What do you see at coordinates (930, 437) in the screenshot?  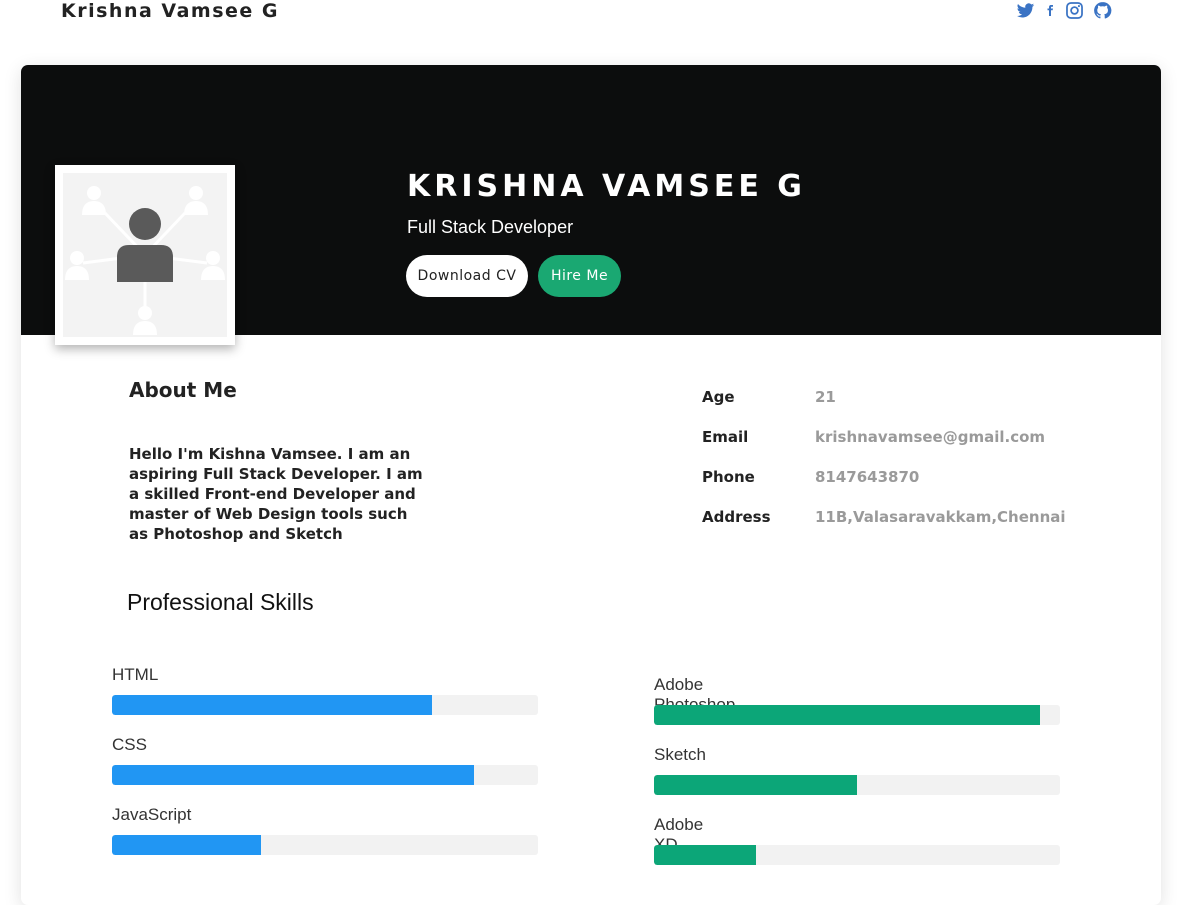 I see `info-value: krishnavamsee@gmail.com` at bounding box center [930, 437].